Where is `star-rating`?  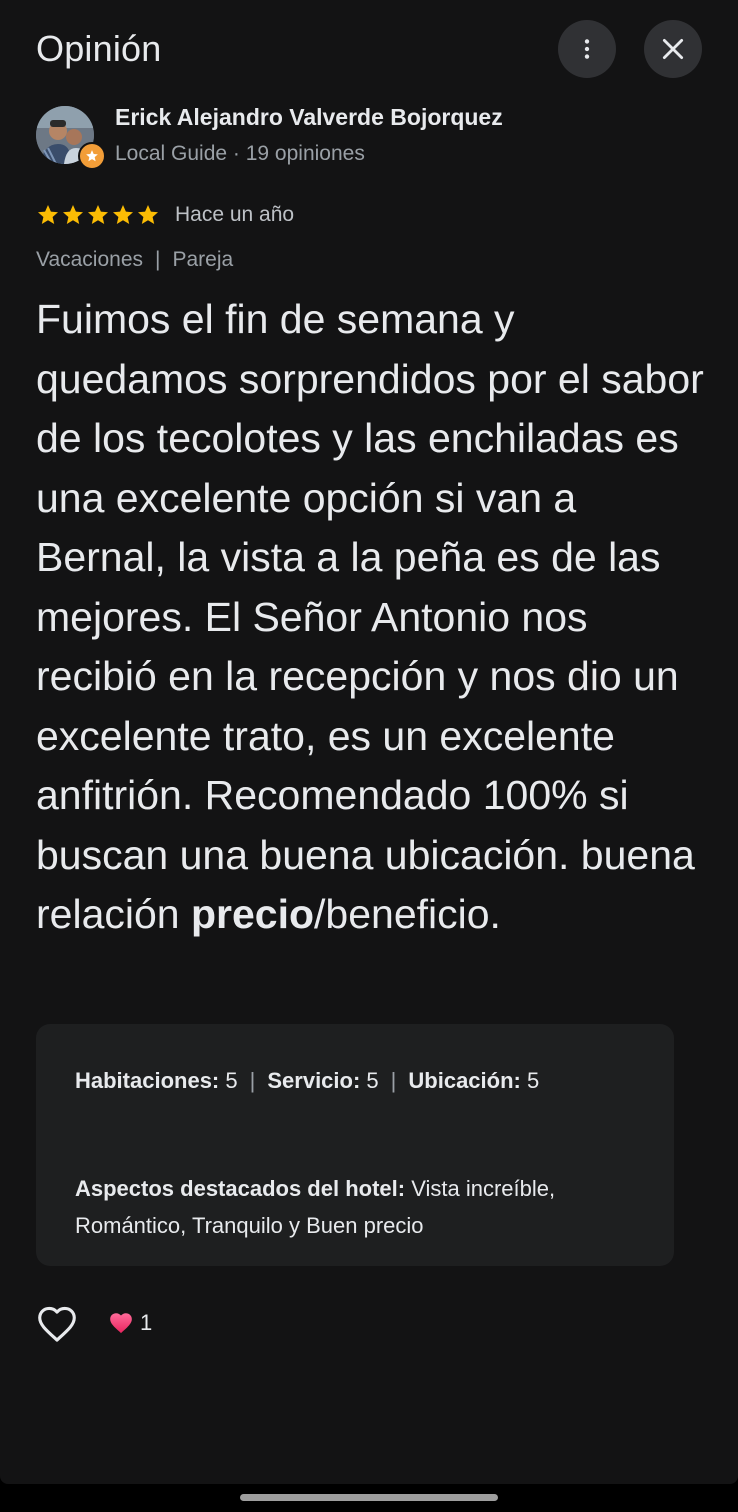
star-rating is located at coordinates (98, 215).